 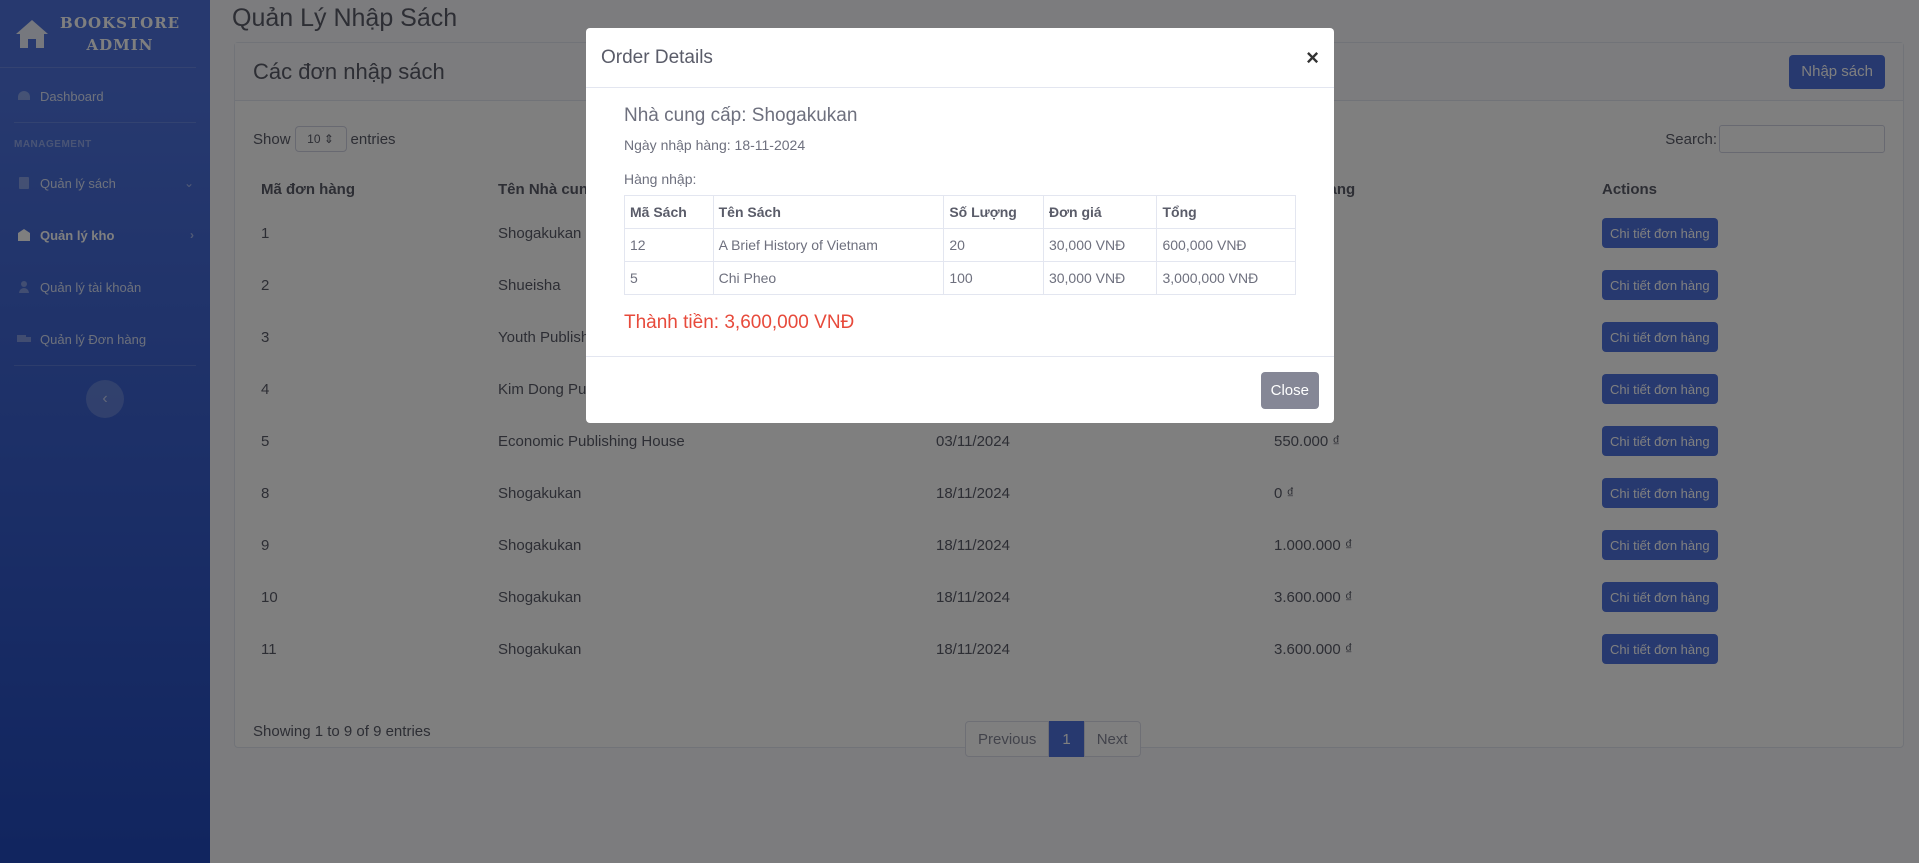 What do you see at coordinates (669, 245) in the screenshot?
I see `table-cell: 12` at bounding box center [669, 245].